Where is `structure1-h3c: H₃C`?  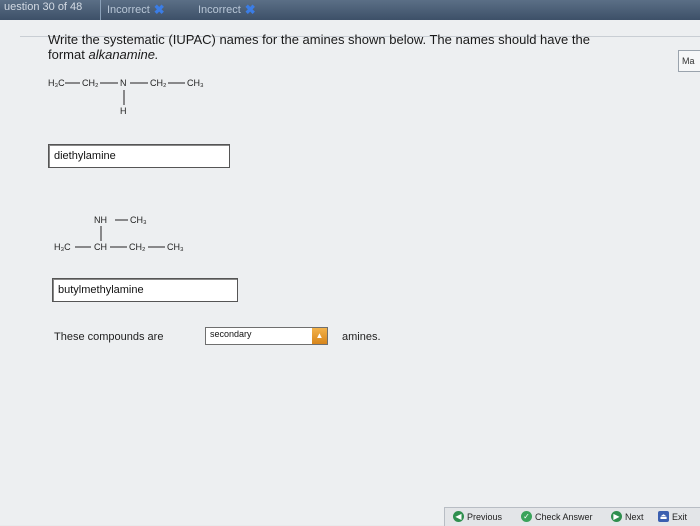
structure1-h3c: H₃C is located at coordinates (56, 83).